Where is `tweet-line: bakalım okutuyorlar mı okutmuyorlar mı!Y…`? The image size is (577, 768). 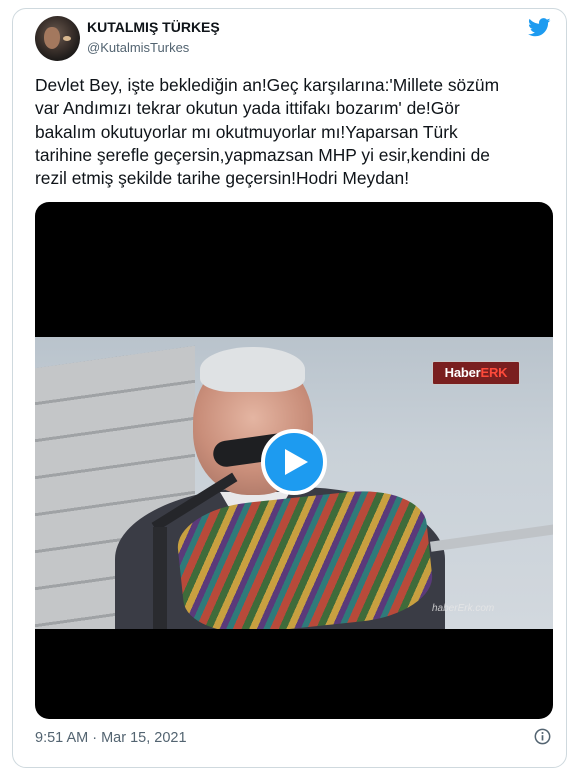
tweet-line: bakalım okutuyorlar mı okutmuyorlar mı!Y… is located at coordinates (246, 131).